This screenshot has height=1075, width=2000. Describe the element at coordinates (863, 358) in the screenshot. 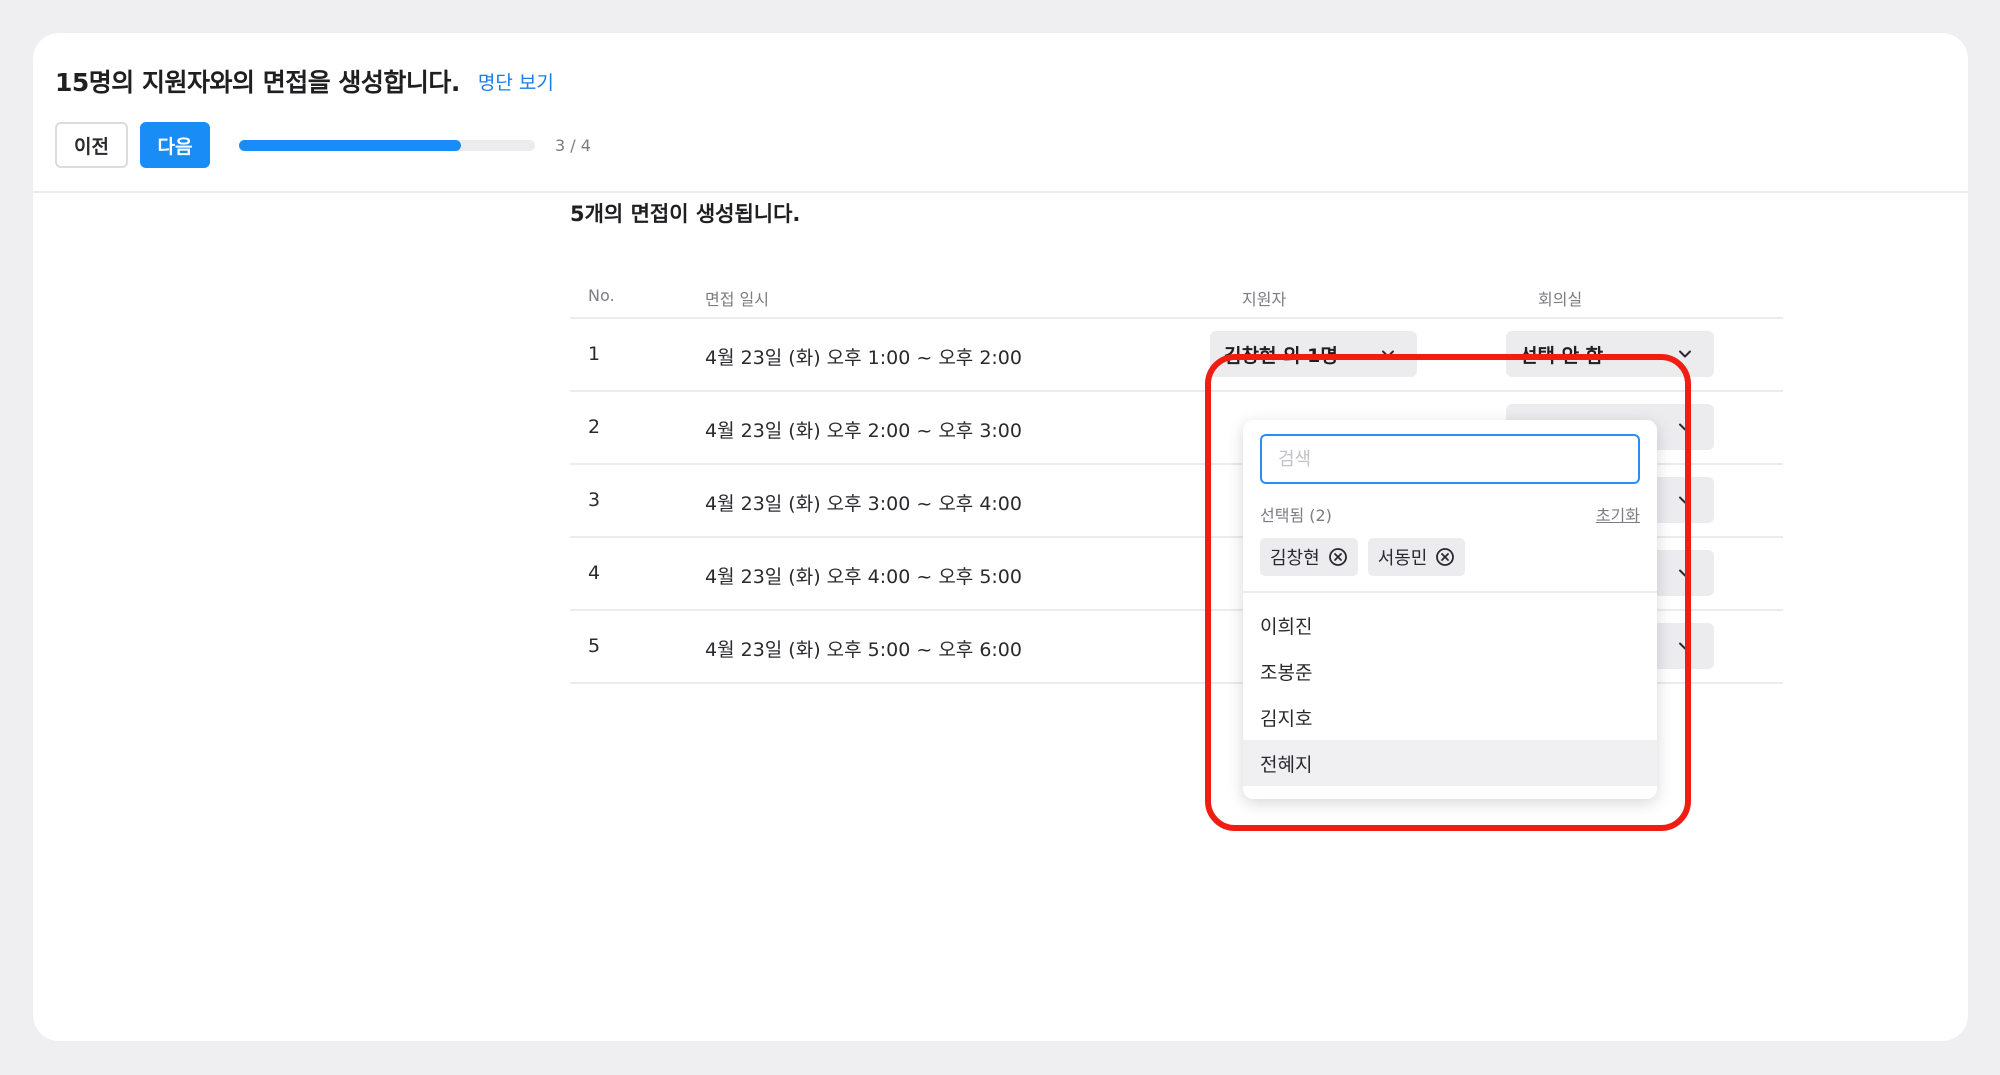

I see `row-datetime: 4월 23일 (화) 오후 1:00 ~ 오후 2:00` at that location.